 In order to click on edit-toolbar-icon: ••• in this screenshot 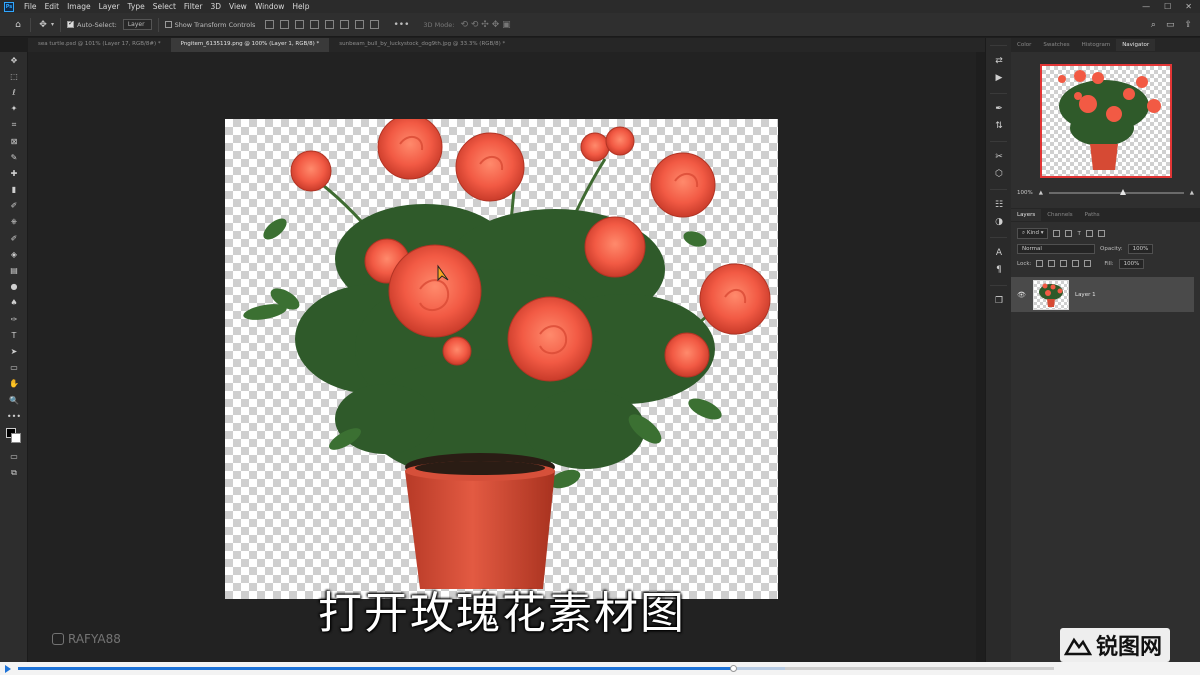, I will do `click(14, 416)`.